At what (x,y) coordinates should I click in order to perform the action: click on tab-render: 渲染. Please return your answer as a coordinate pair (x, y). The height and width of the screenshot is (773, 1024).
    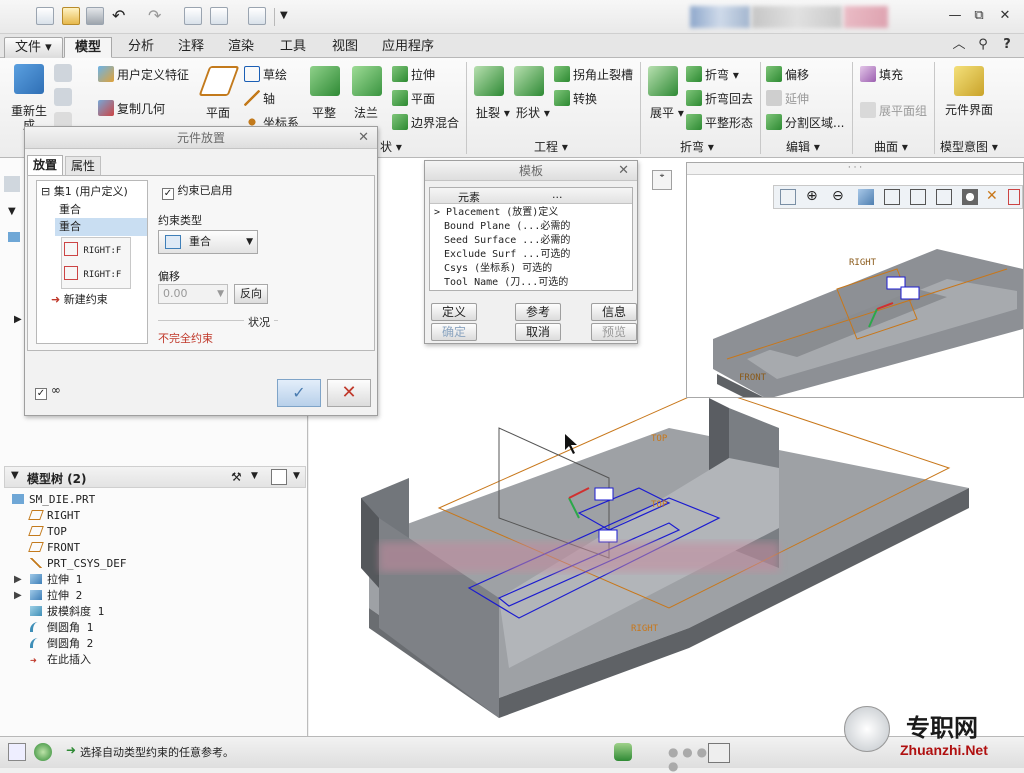
    Looking at the image, I should click on (241, 47).